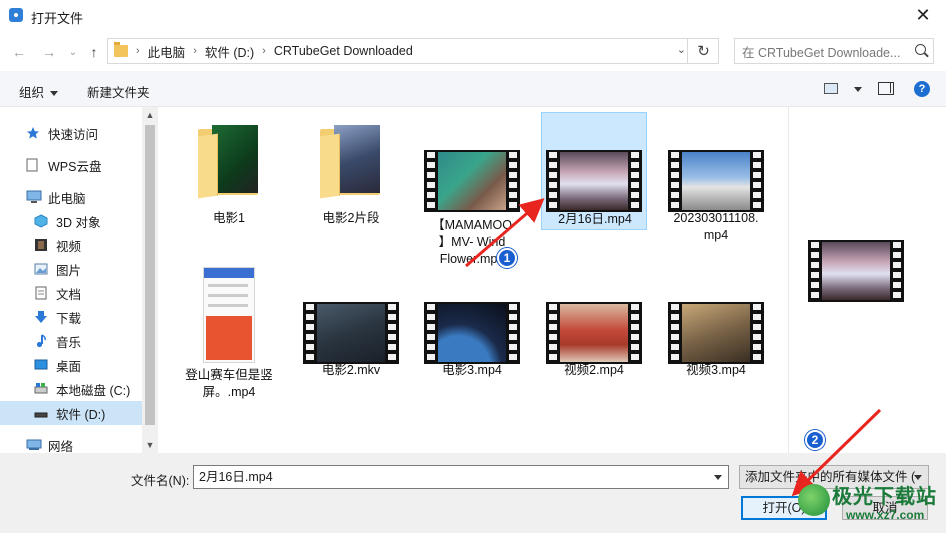 This screenshot has height=533, width=946. I want to click on chevron-right-icon: ›, so click(195, 51).